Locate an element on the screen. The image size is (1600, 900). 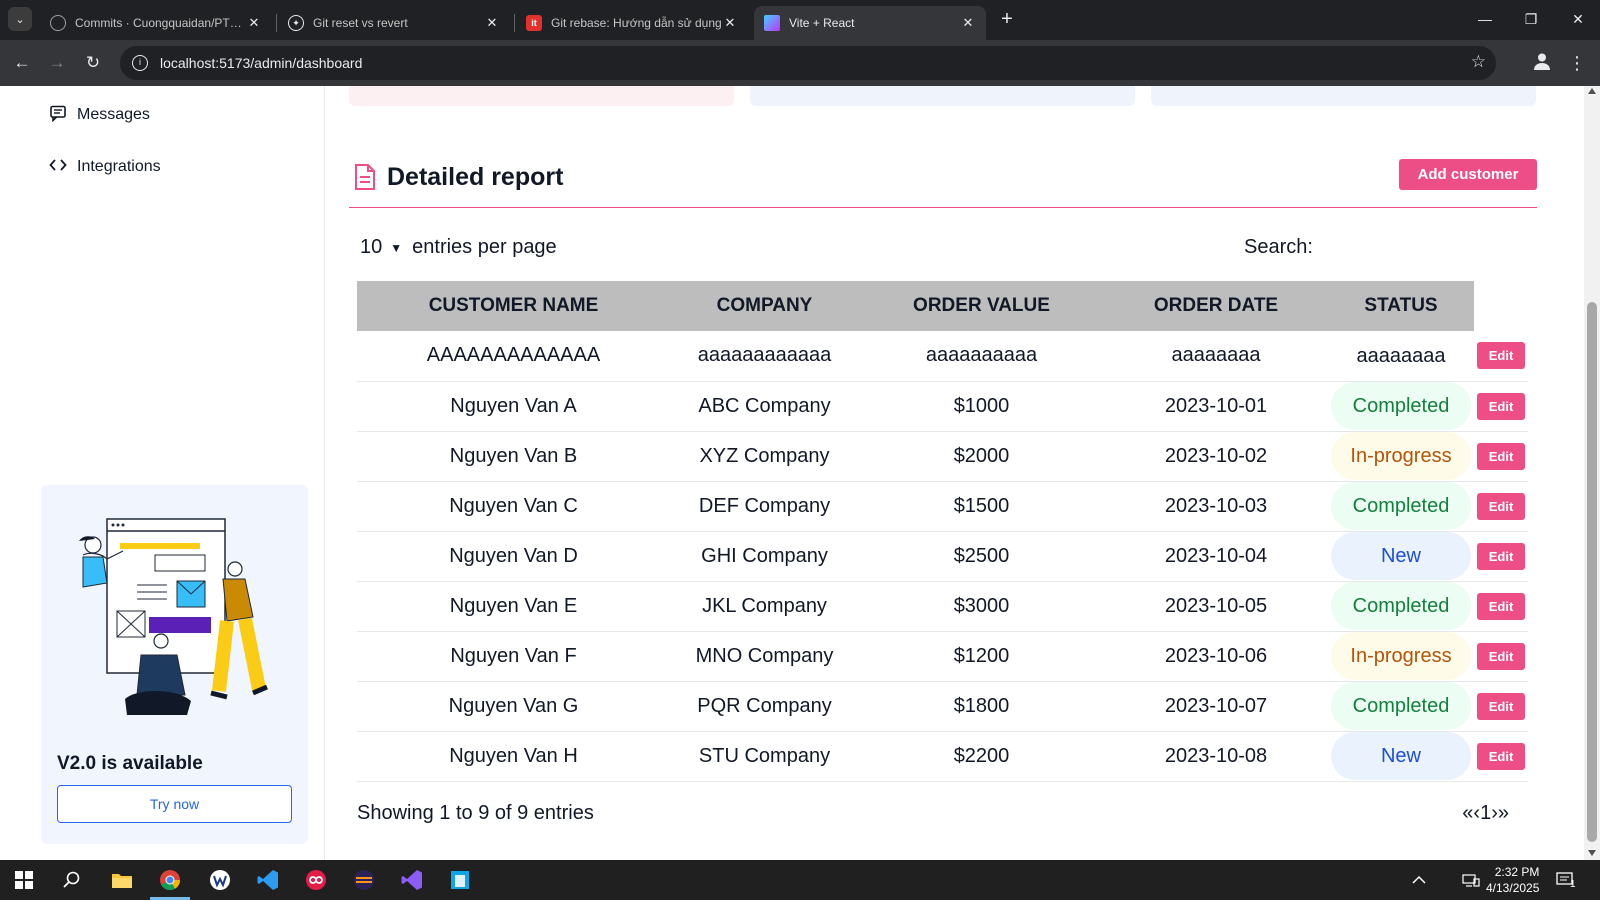
app-icon-blue is located at coordinates (460, 880).